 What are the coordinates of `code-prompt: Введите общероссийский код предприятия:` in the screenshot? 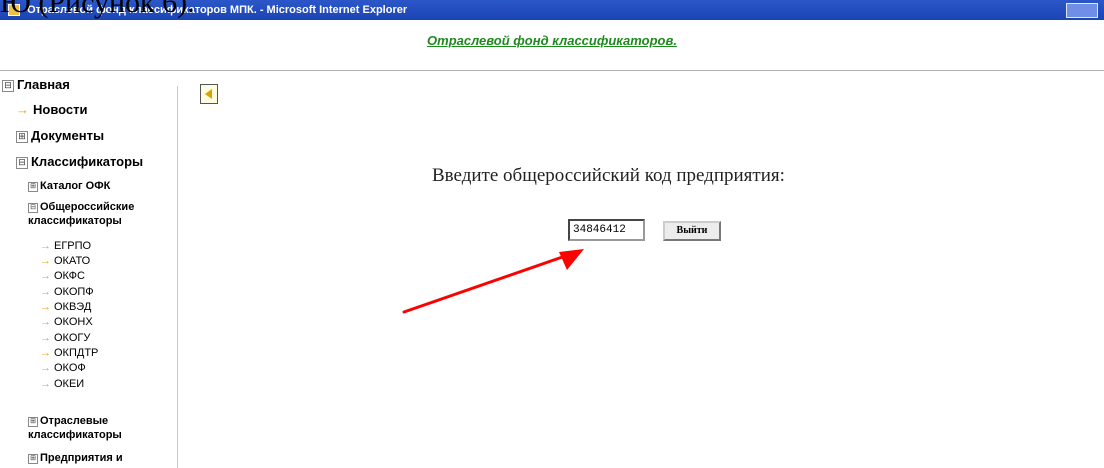 It's located at (608, 175).